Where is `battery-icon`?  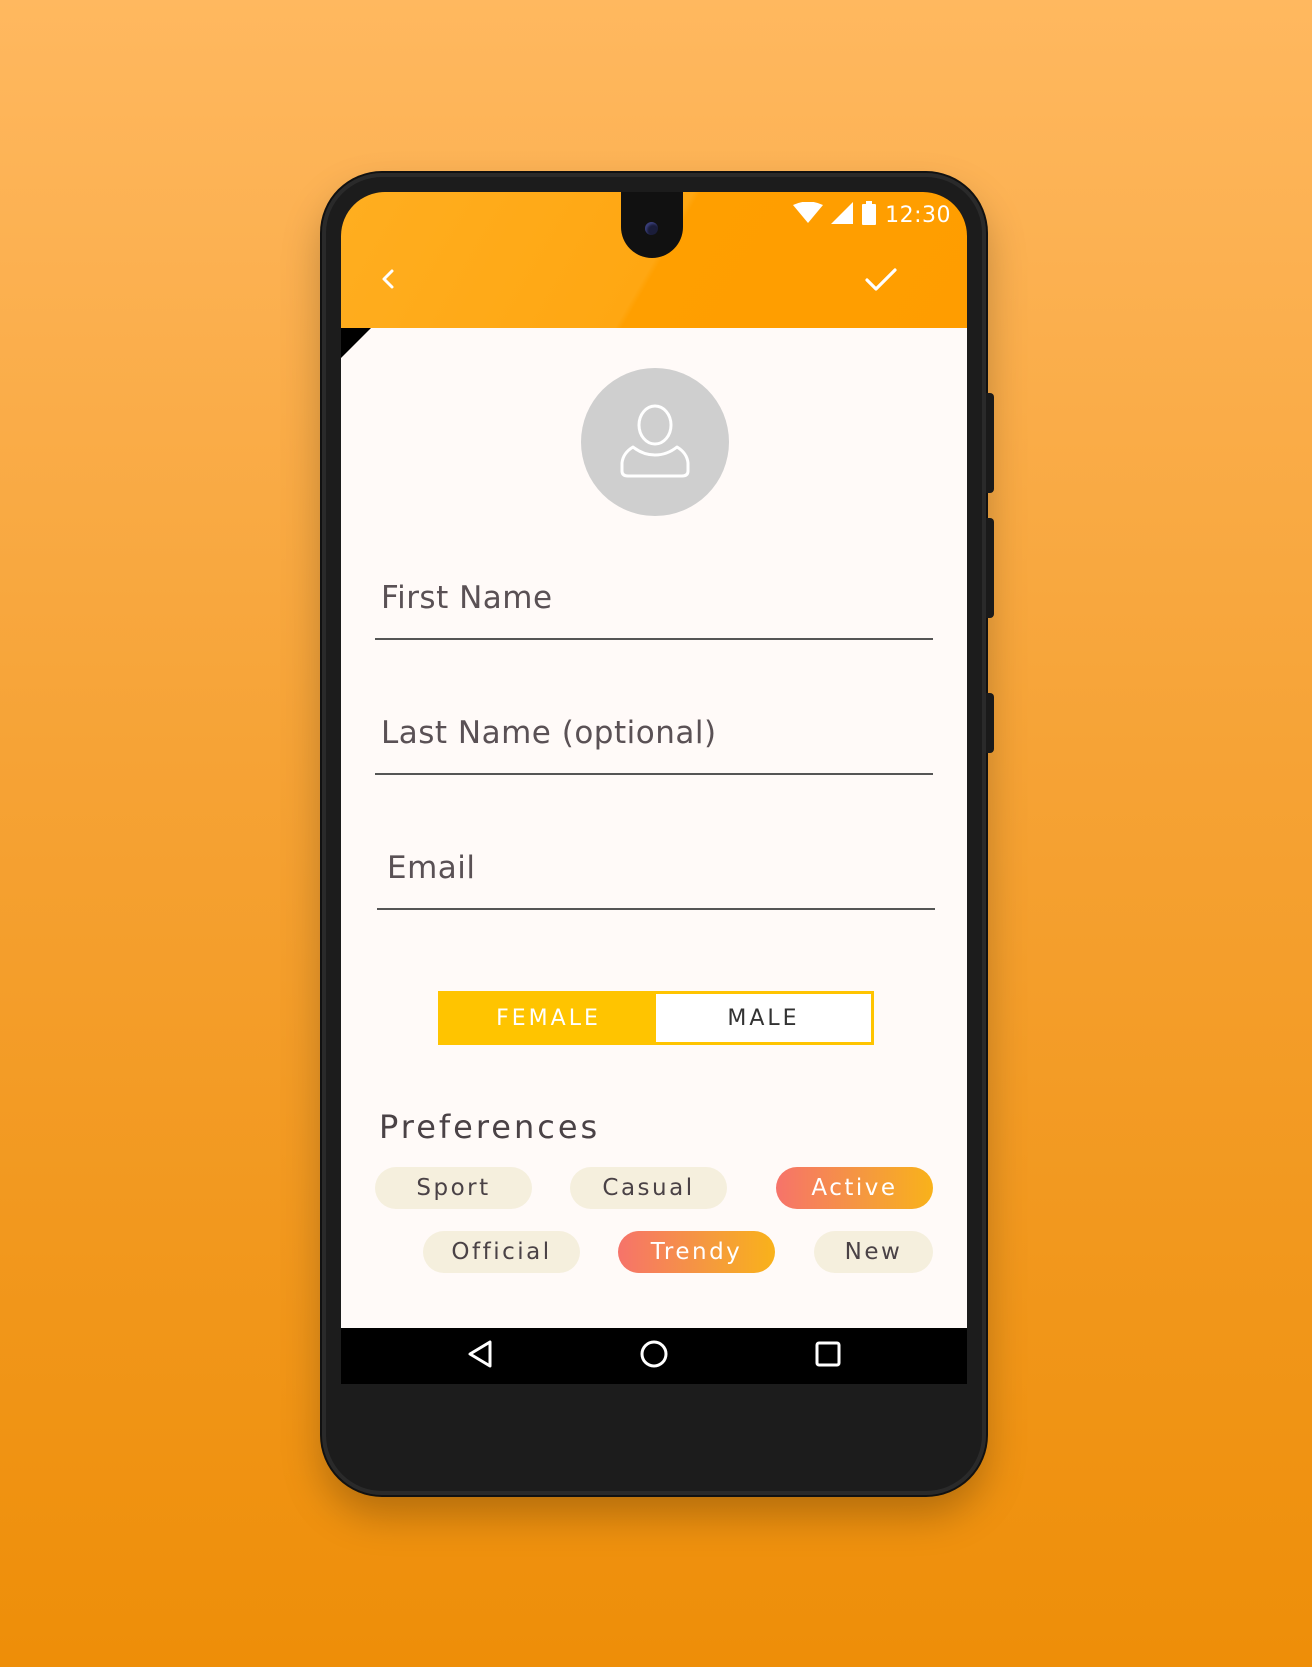
battery-icon is located at coordinates (869, 215).